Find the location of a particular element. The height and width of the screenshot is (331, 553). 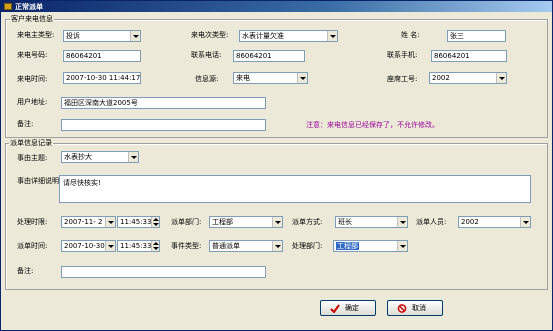

app-icon is located at coordinates (8, 6).